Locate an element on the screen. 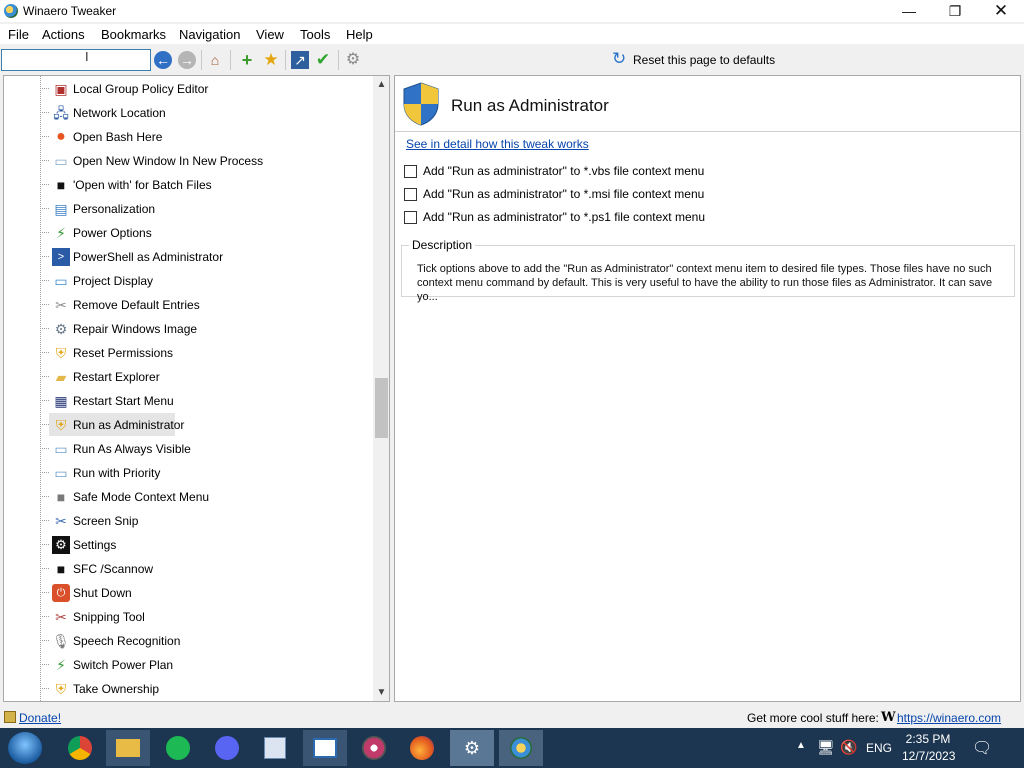 The width and height of the screenshot is (1024, 781). tree-item-remove-default-entries: ✂ Remove Default Entries is located at coordinates (205, 305).